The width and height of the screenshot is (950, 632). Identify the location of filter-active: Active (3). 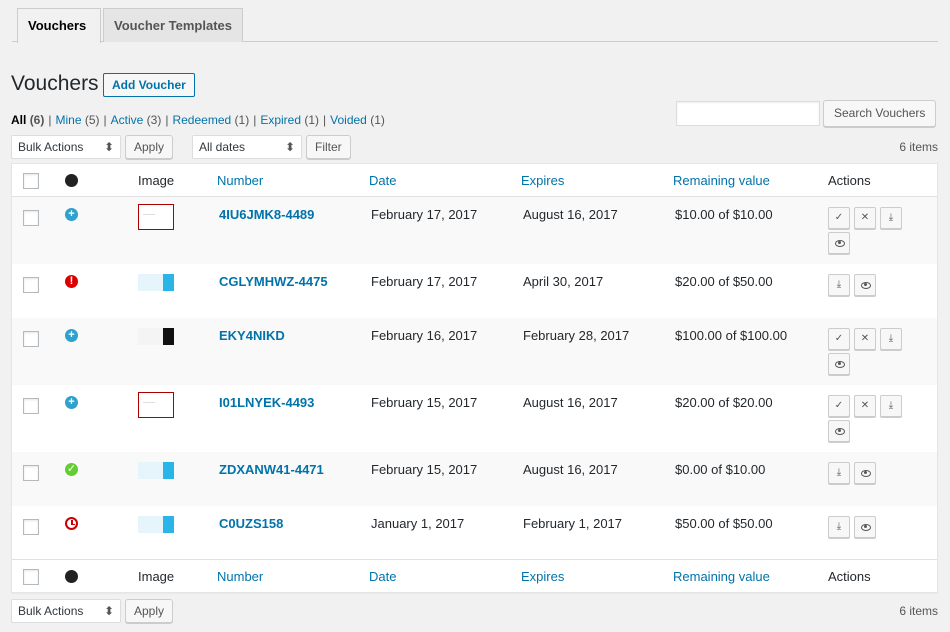
(136, 120).